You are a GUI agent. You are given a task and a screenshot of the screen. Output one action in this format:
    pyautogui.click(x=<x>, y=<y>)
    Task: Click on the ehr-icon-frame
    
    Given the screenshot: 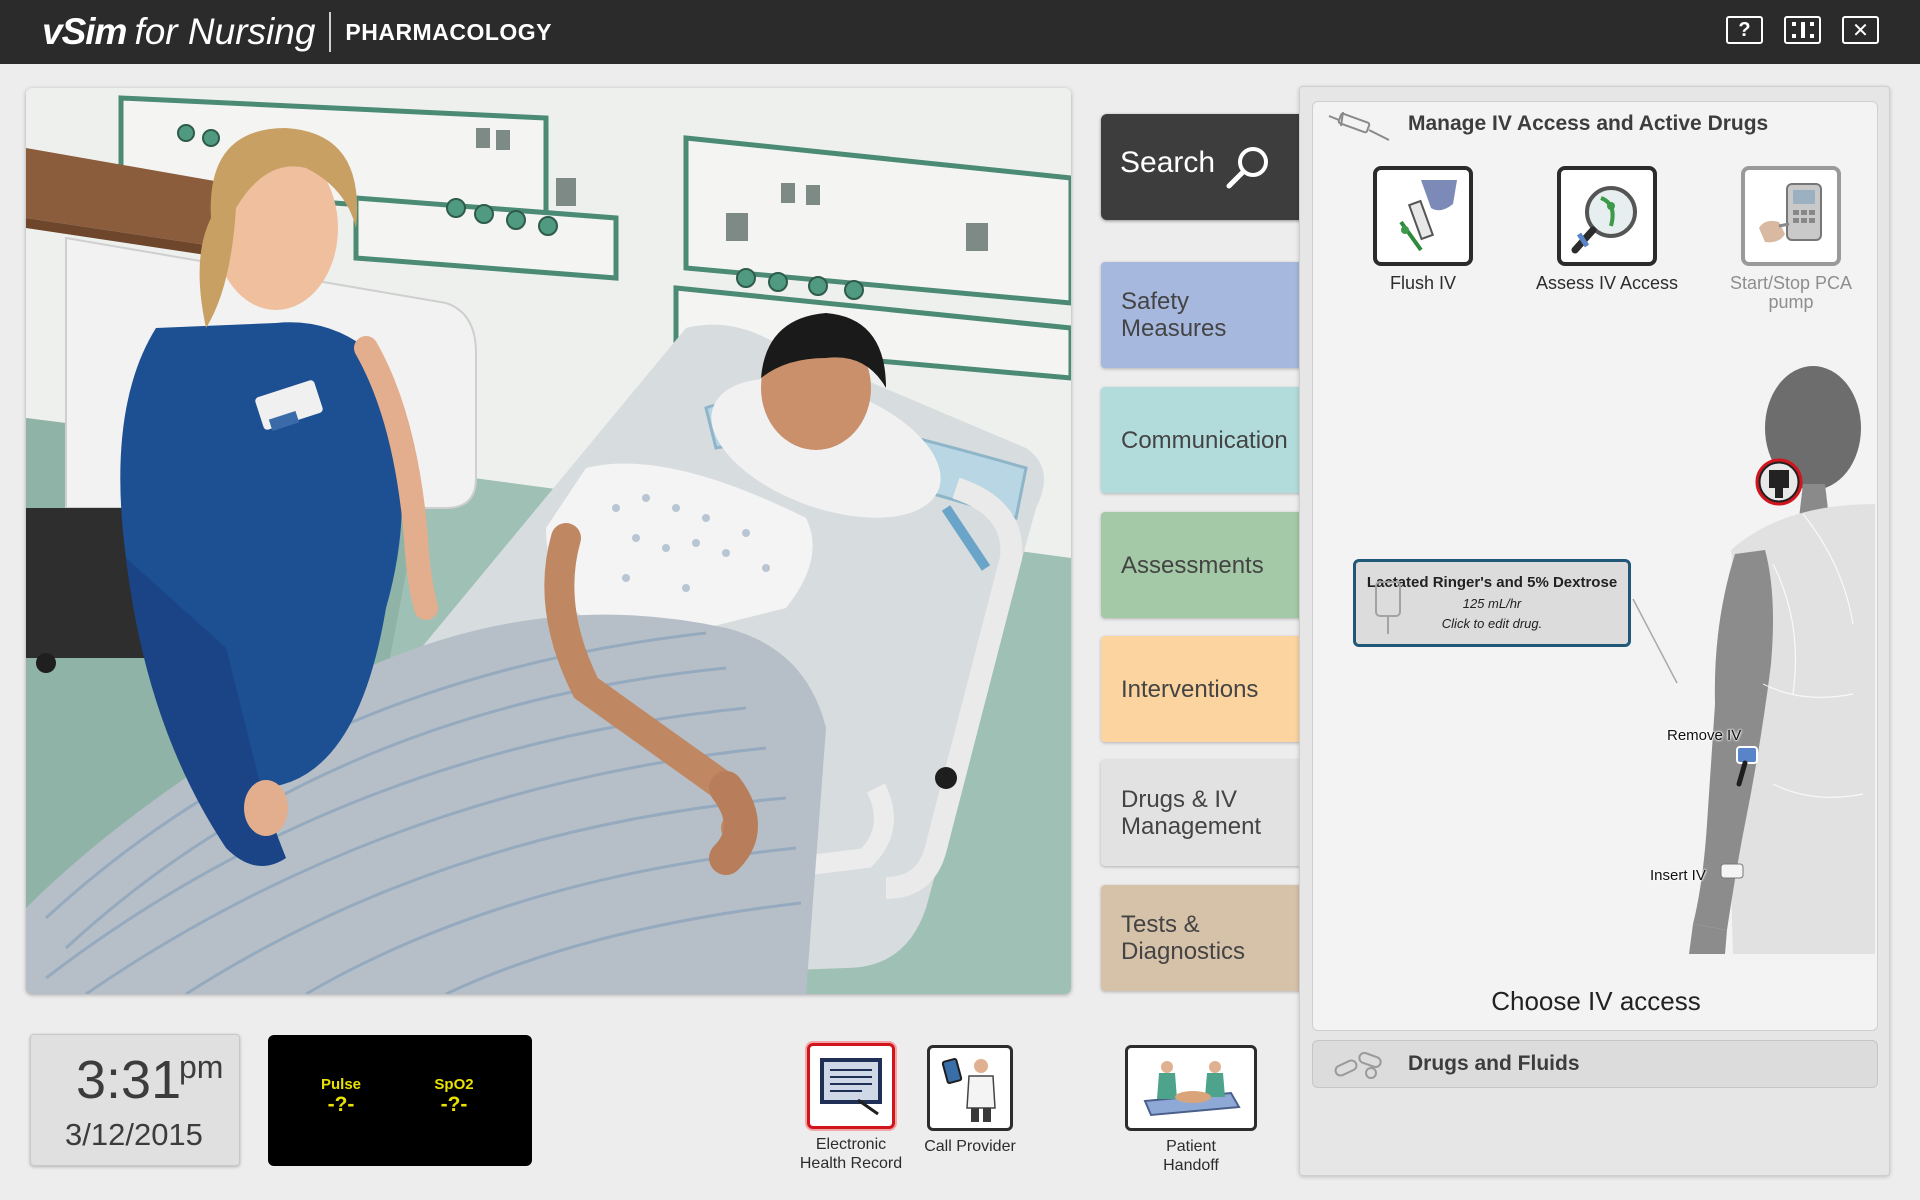 What is the action you would take?
    pyautogui.click(x=851, y=1086)
    